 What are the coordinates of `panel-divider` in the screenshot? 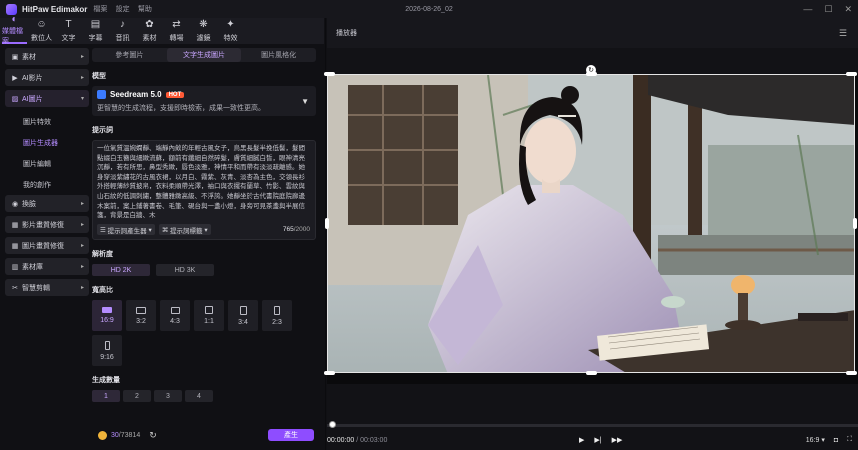 It's located at (325, 234).